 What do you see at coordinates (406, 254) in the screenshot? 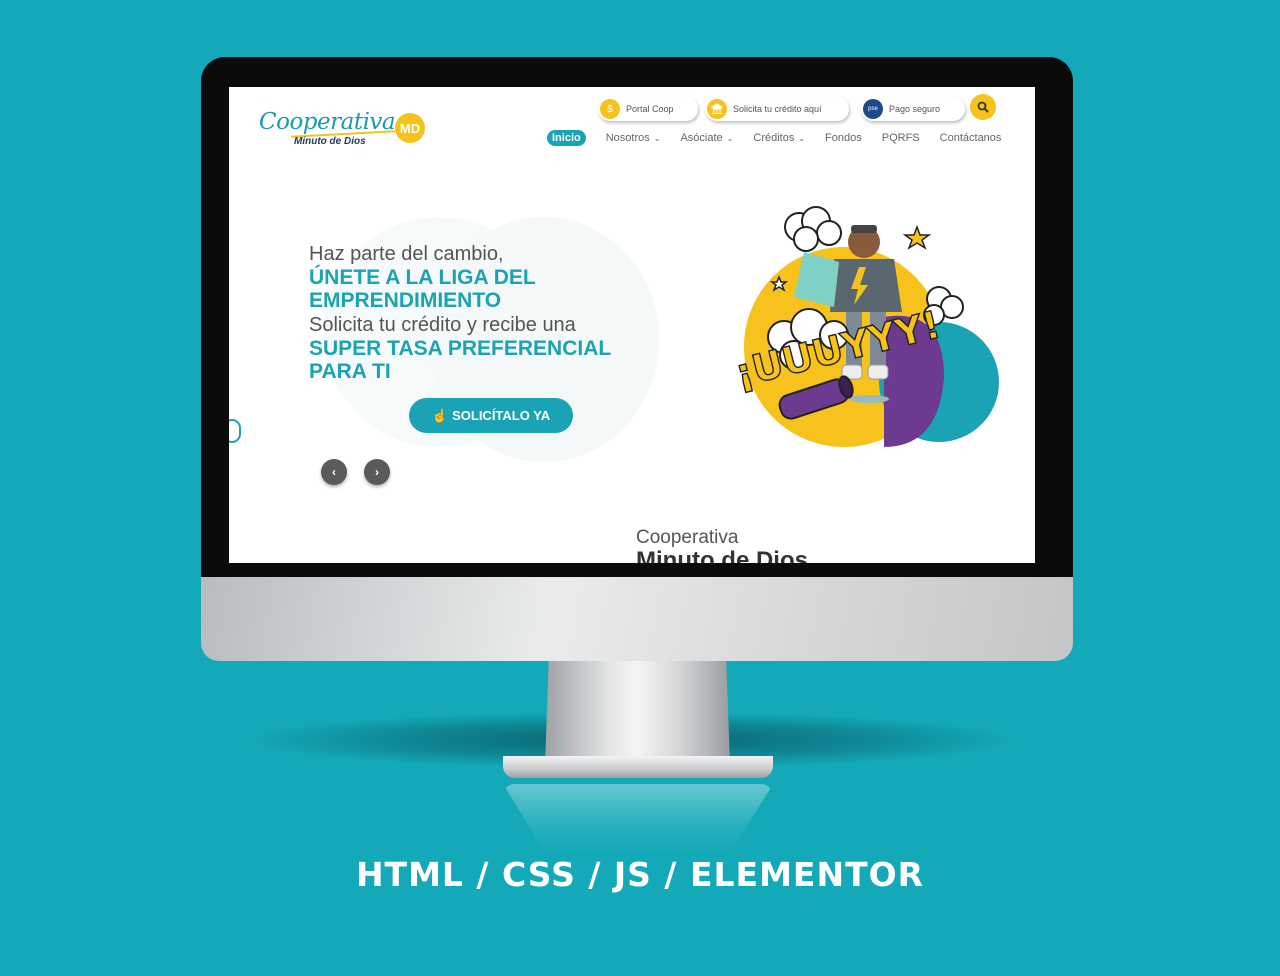
I see `hero-line-1: Haz parte del cambio,` at bounding box center [406, 254].